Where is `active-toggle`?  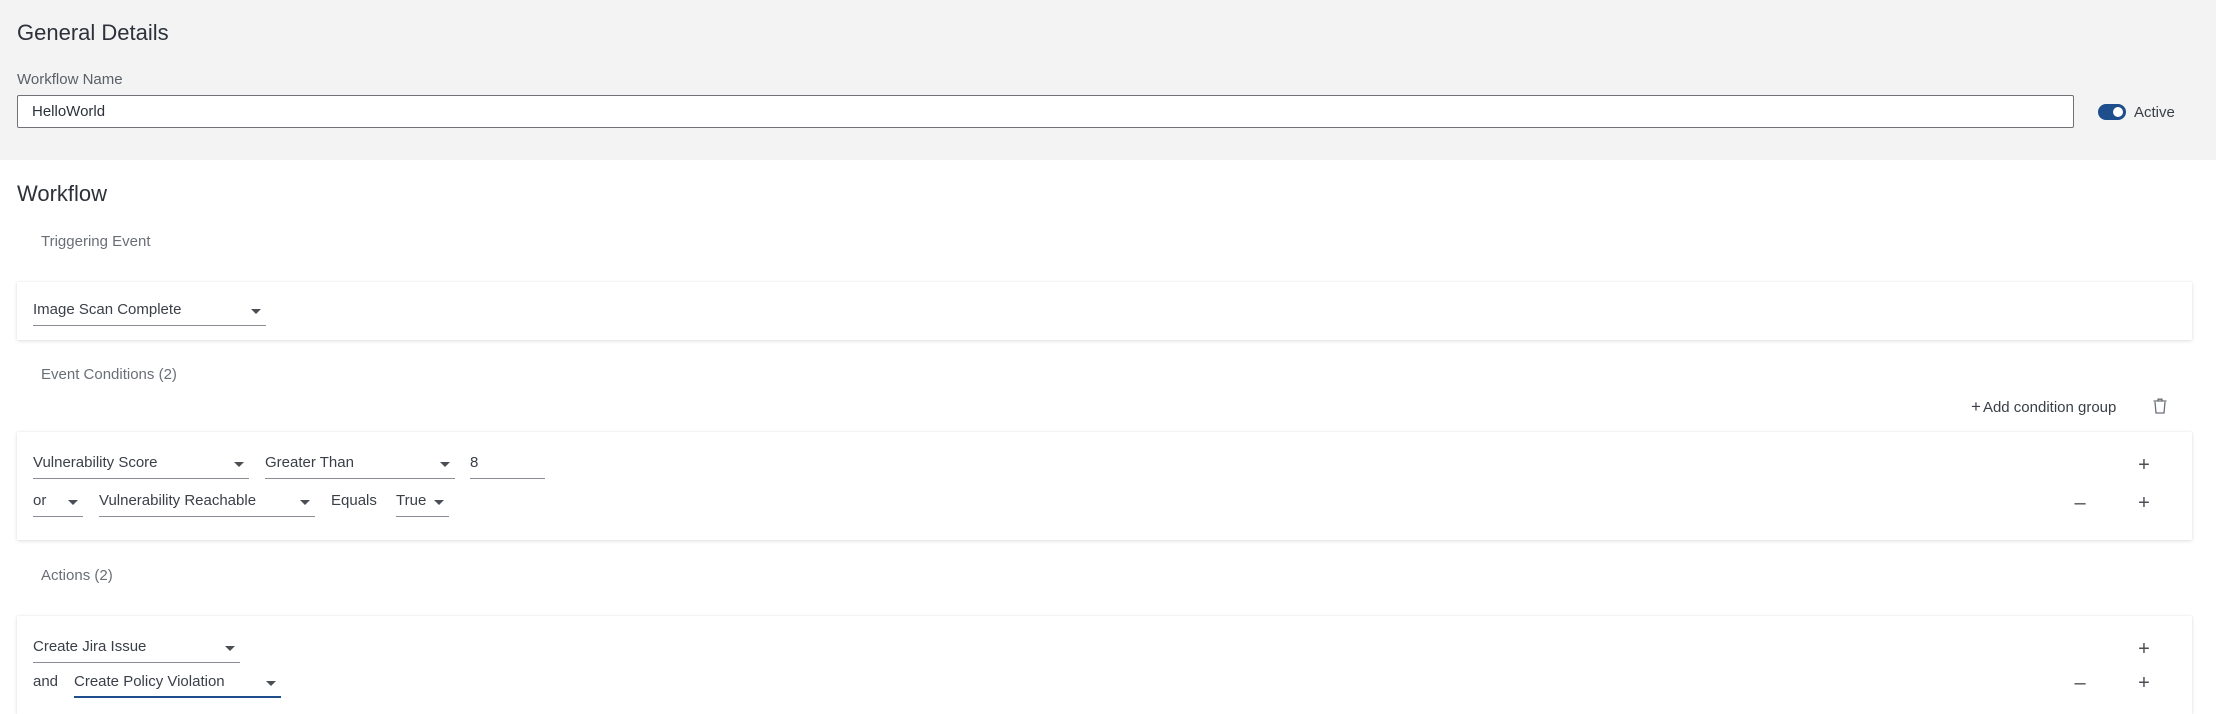 active-toggle is located at coordinates (2112, 112).